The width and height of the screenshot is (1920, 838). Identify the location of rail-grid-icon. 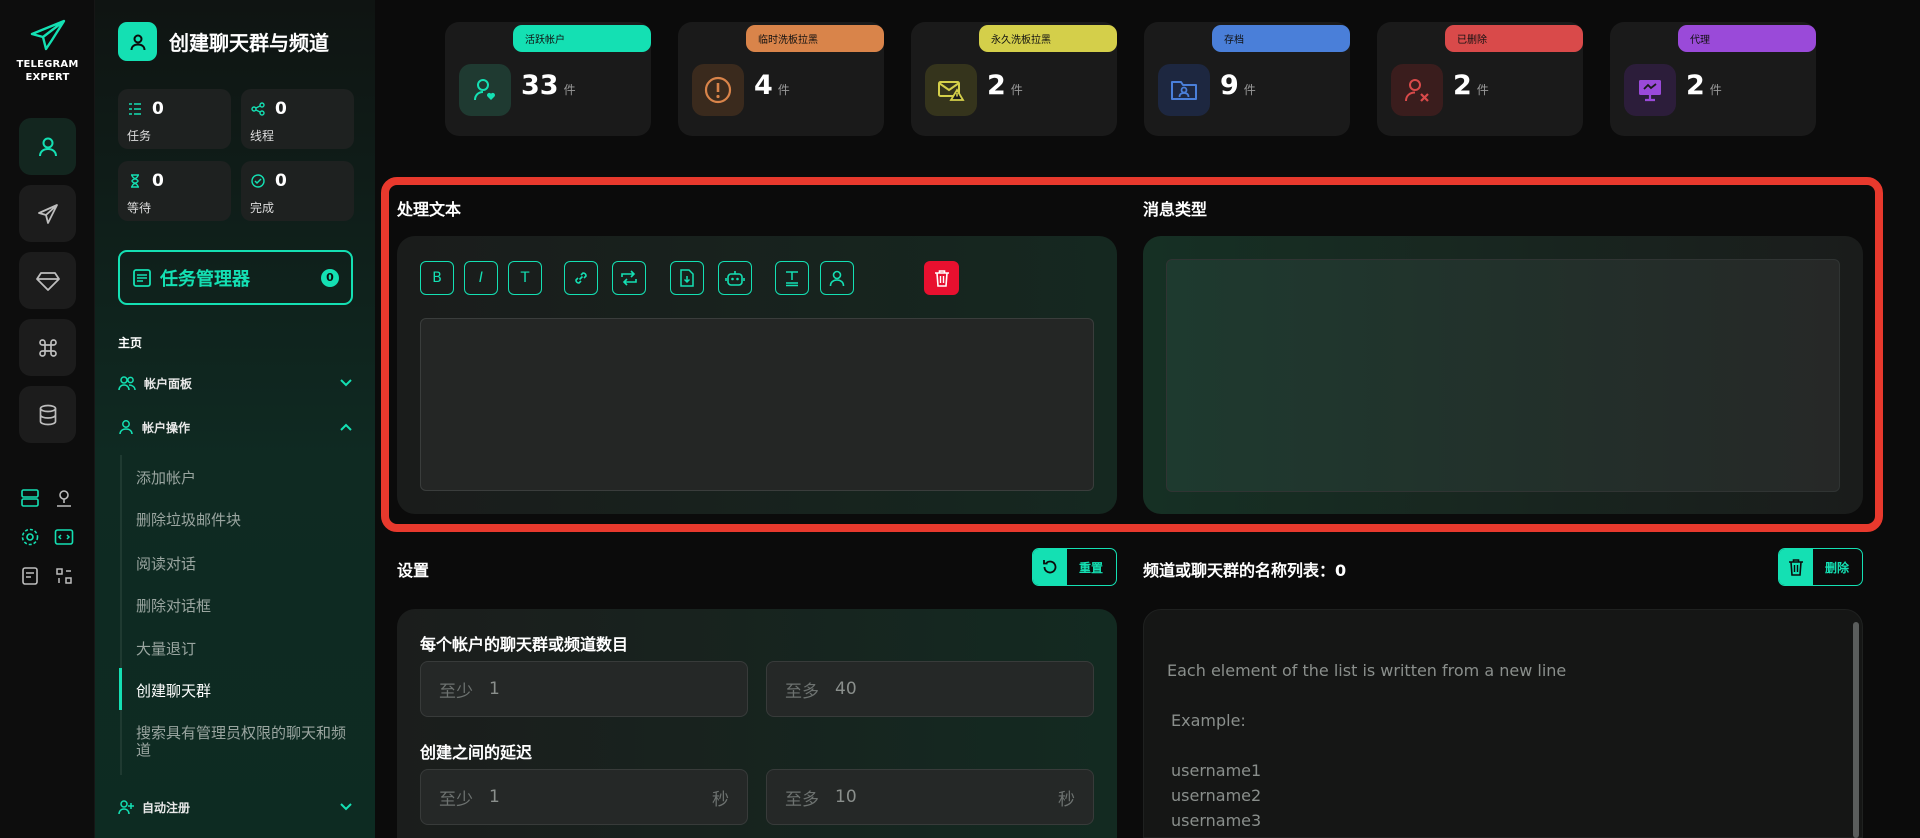
(64, 576).